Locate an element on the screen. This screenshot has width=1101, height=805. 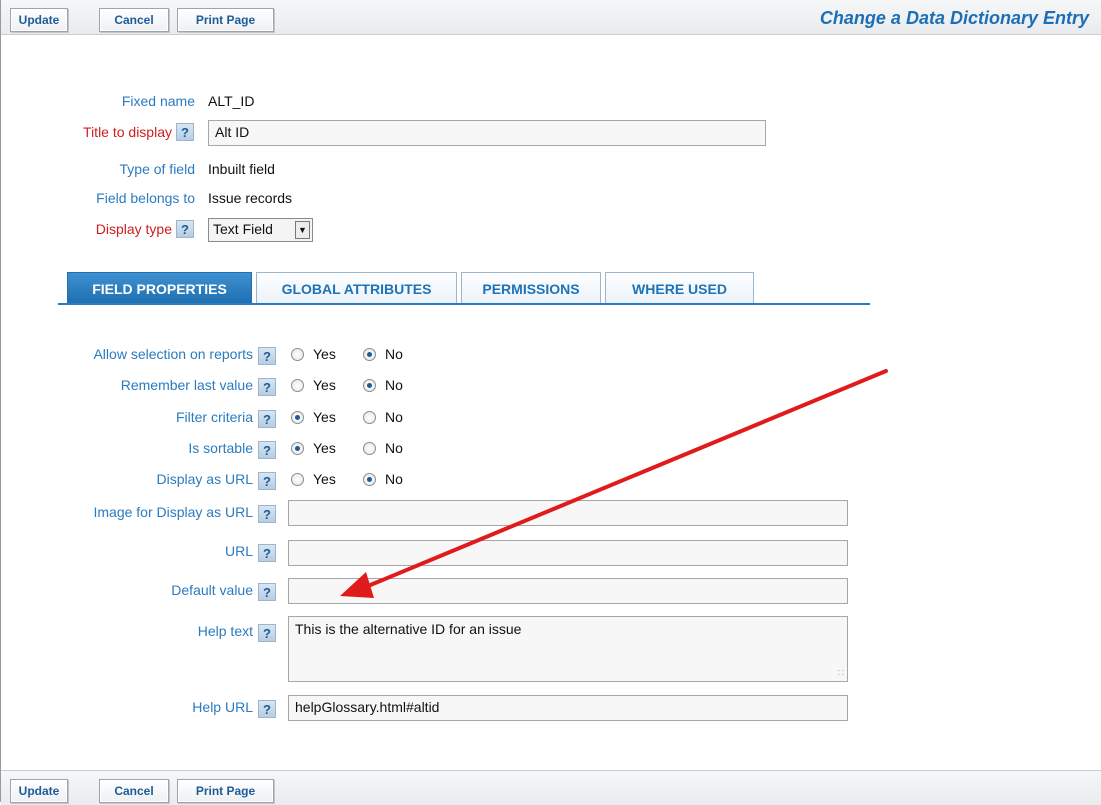
cancel-button: Cancel is located at coordinates (134, 791).